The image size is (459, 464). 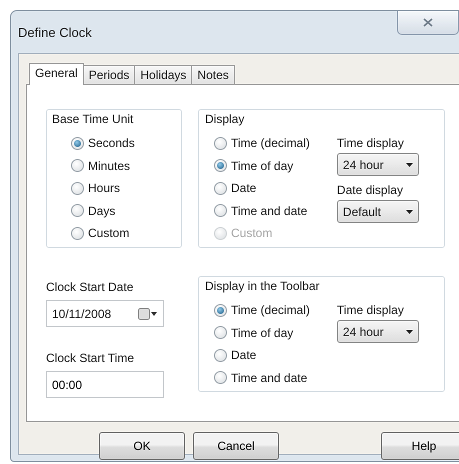 I want to click on field-label: Date display, so click(x=370, y=190).